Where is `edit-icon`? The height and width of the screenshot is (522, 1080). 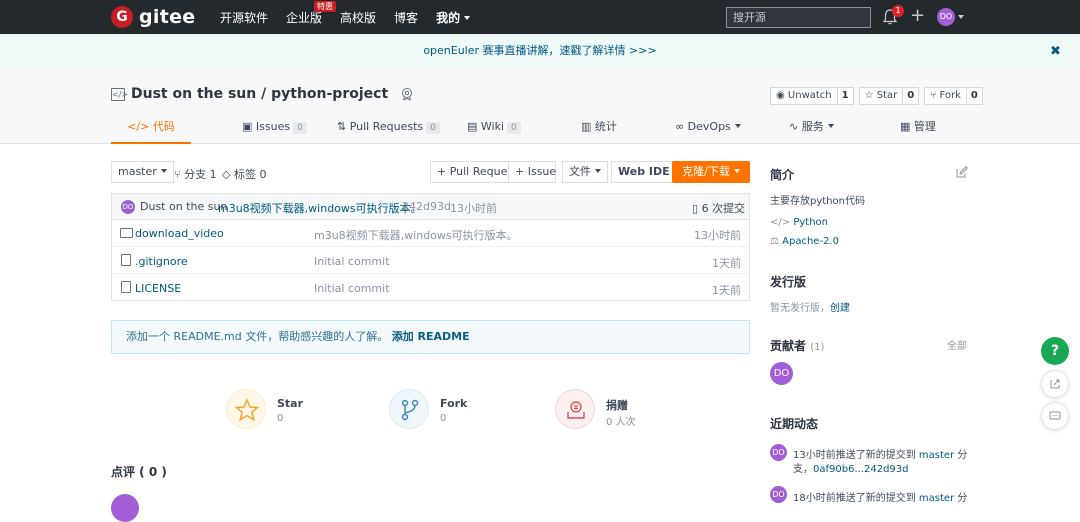
edit-icon is located at coordinates (962, 172).